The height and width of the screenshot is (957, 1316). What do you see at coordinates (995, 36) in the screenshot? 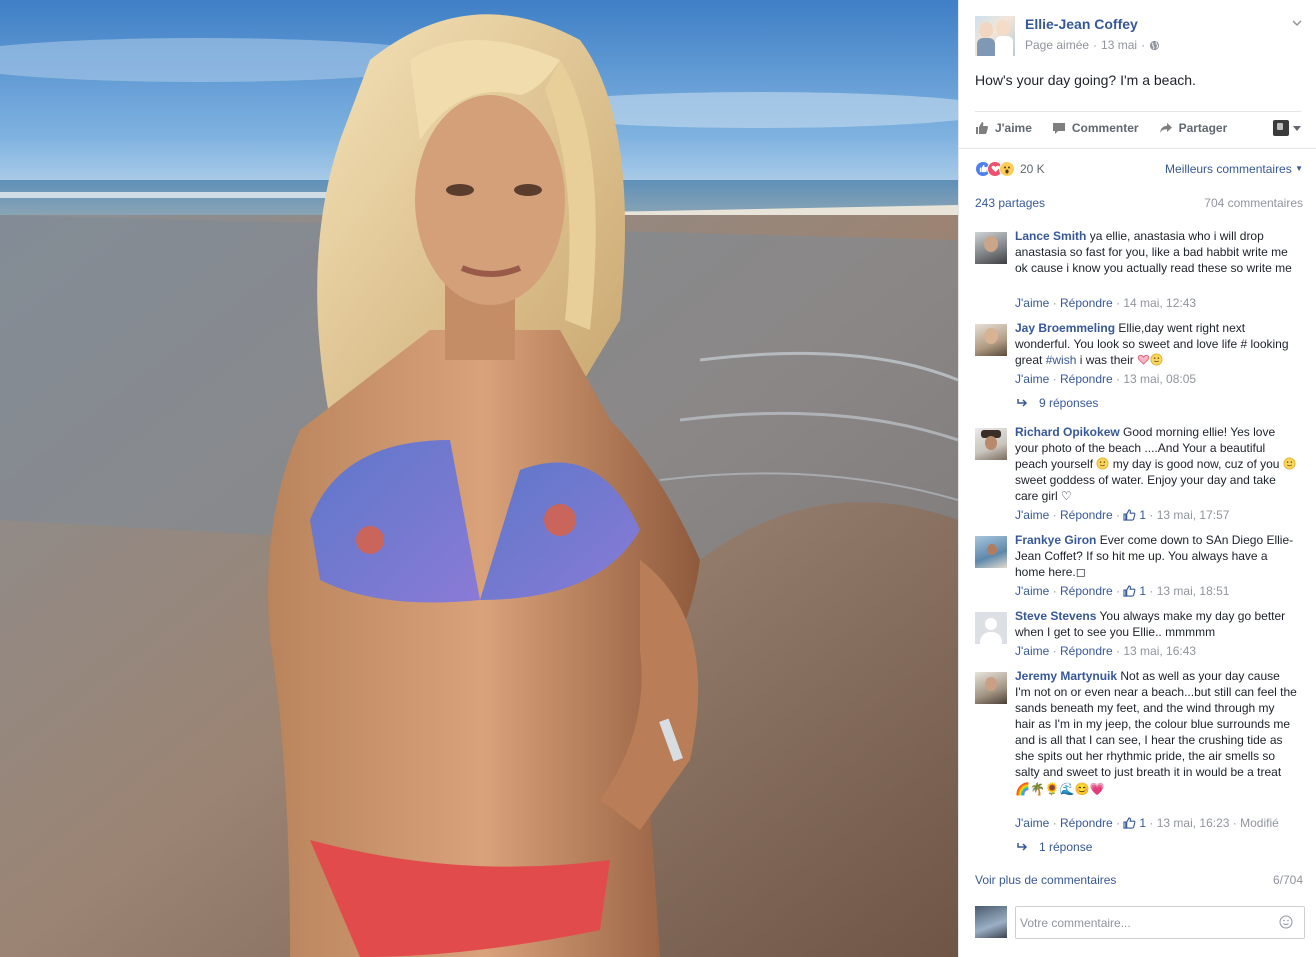
I see `page-avatar` at bounding box center [995, 36].